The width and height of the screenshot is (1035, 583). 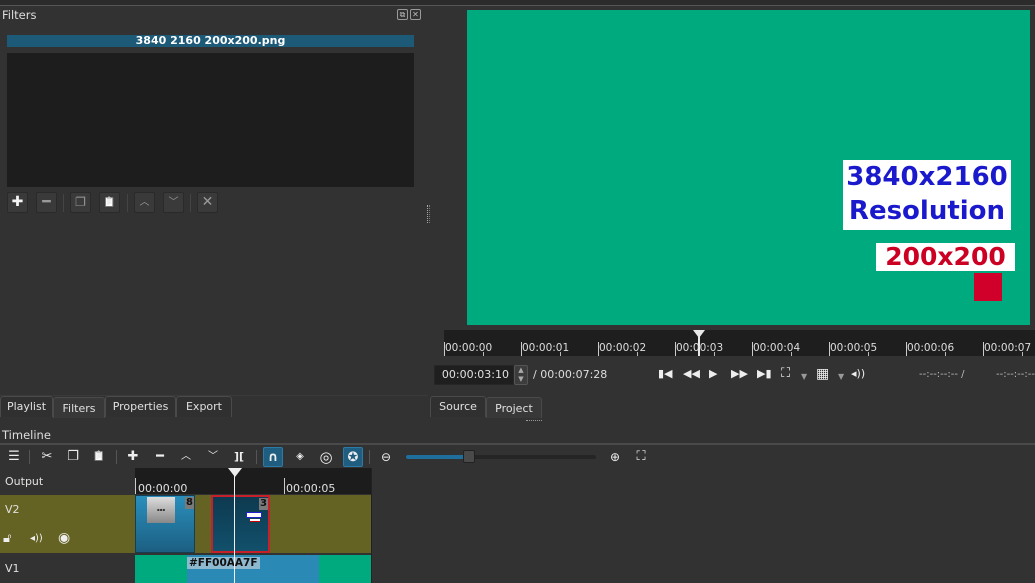 What do you see at coordinates (468, 456) in the screenshot?
I see `zoom-slider-handle` at bounding box center [468, 456].